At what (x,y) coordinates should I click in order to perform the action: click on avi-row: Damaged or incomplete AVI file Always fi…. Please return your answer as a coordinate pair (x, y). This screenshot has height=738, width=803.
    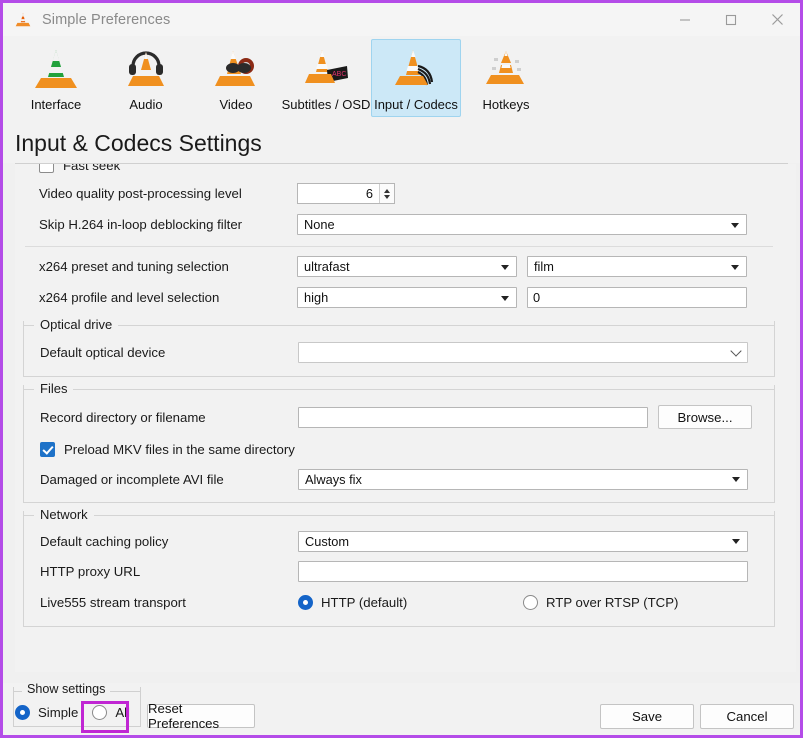
    Looking at the image, I should click on (399, 479).